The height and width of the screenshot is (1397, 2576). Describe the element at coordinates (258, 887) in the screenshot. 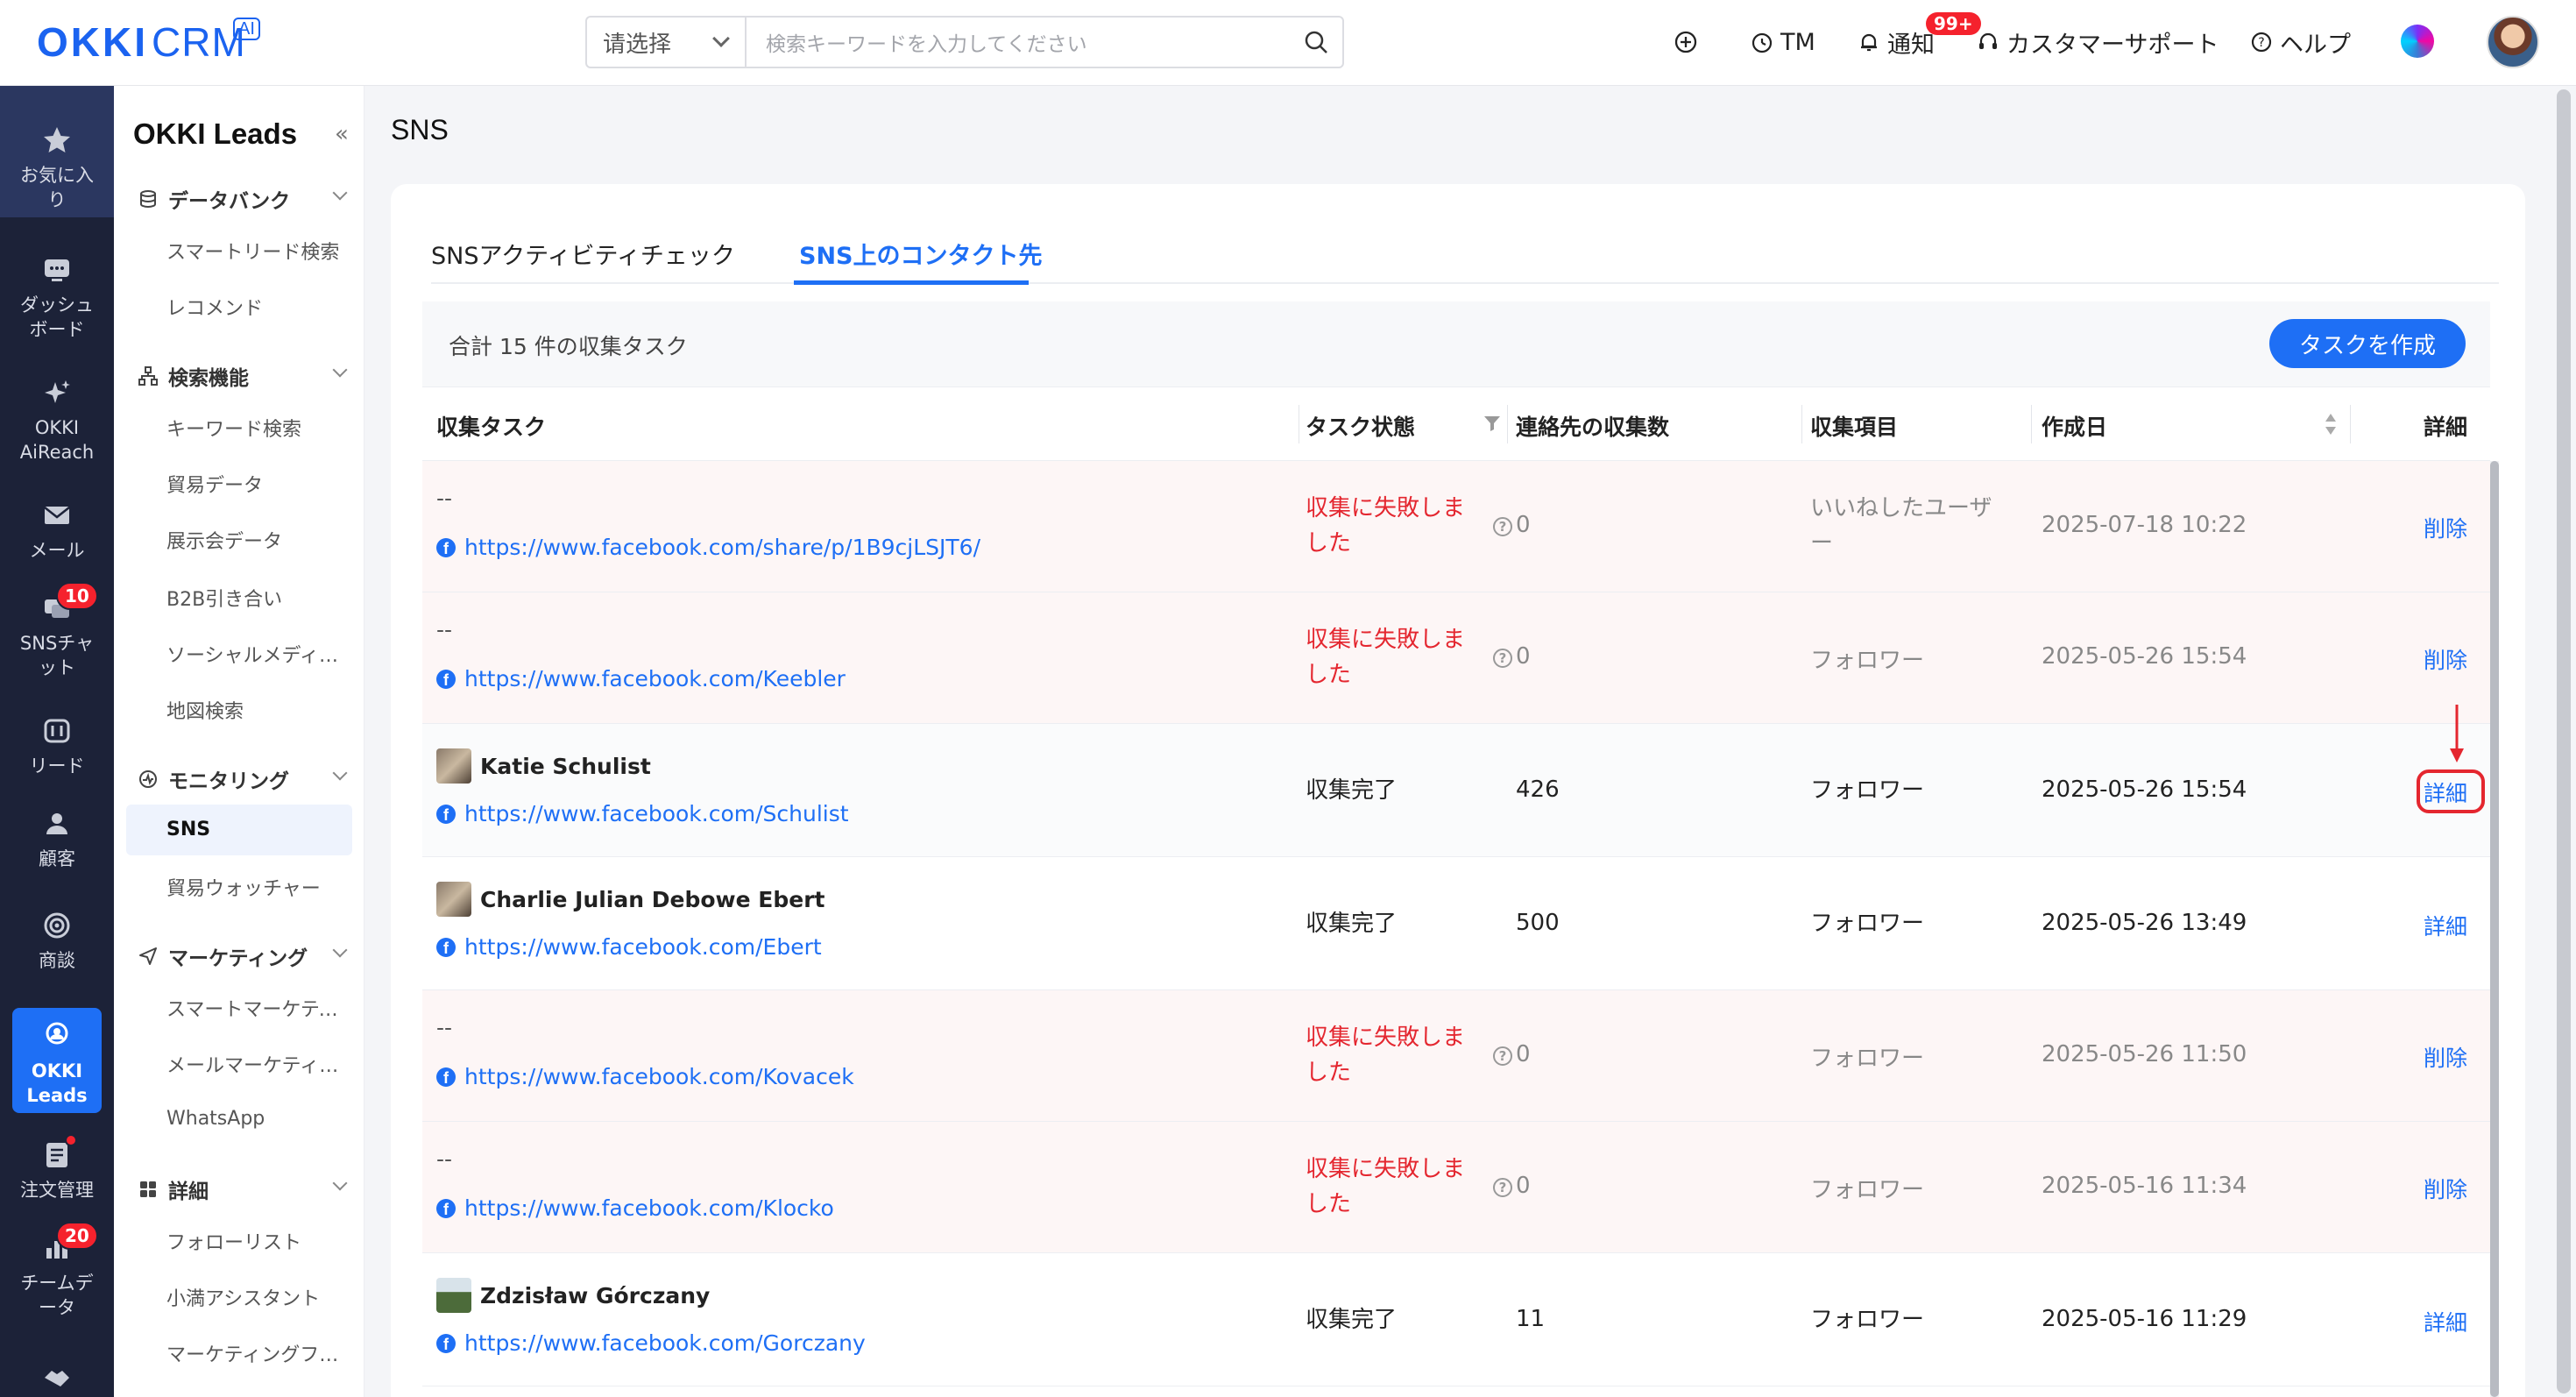

I see `sidebar-item-trade-watcher: 貿易ウォッチャー` at that location.